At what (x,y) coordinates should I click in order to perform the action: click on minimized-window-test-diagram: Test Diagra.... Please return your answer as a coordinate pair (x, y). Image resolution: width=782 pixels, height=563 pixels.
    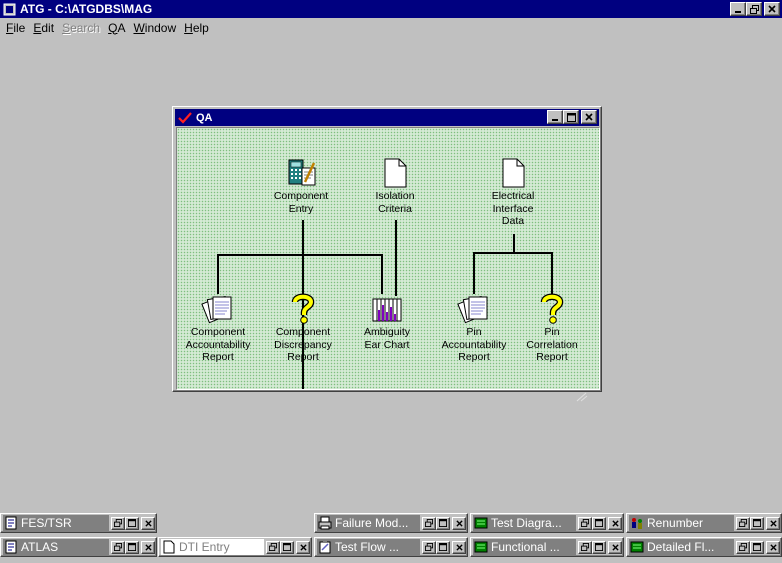
    Looking at the image, I should click on (547, 523).